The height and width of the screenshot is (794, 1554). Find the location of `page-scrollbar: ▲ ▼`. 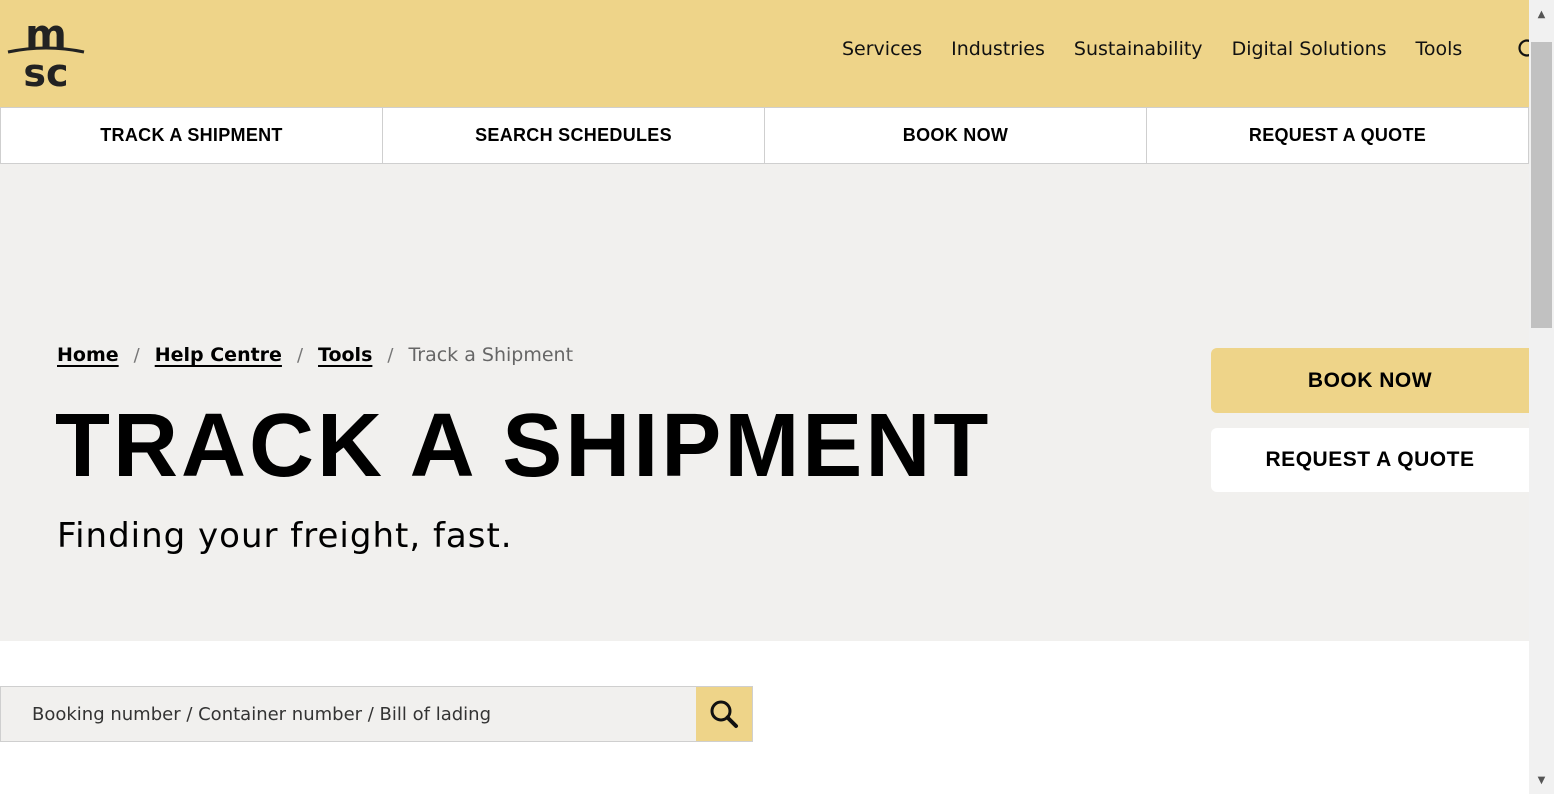

page-scrollbar: ▲ ▼ is located at coordinates (1541, 397).